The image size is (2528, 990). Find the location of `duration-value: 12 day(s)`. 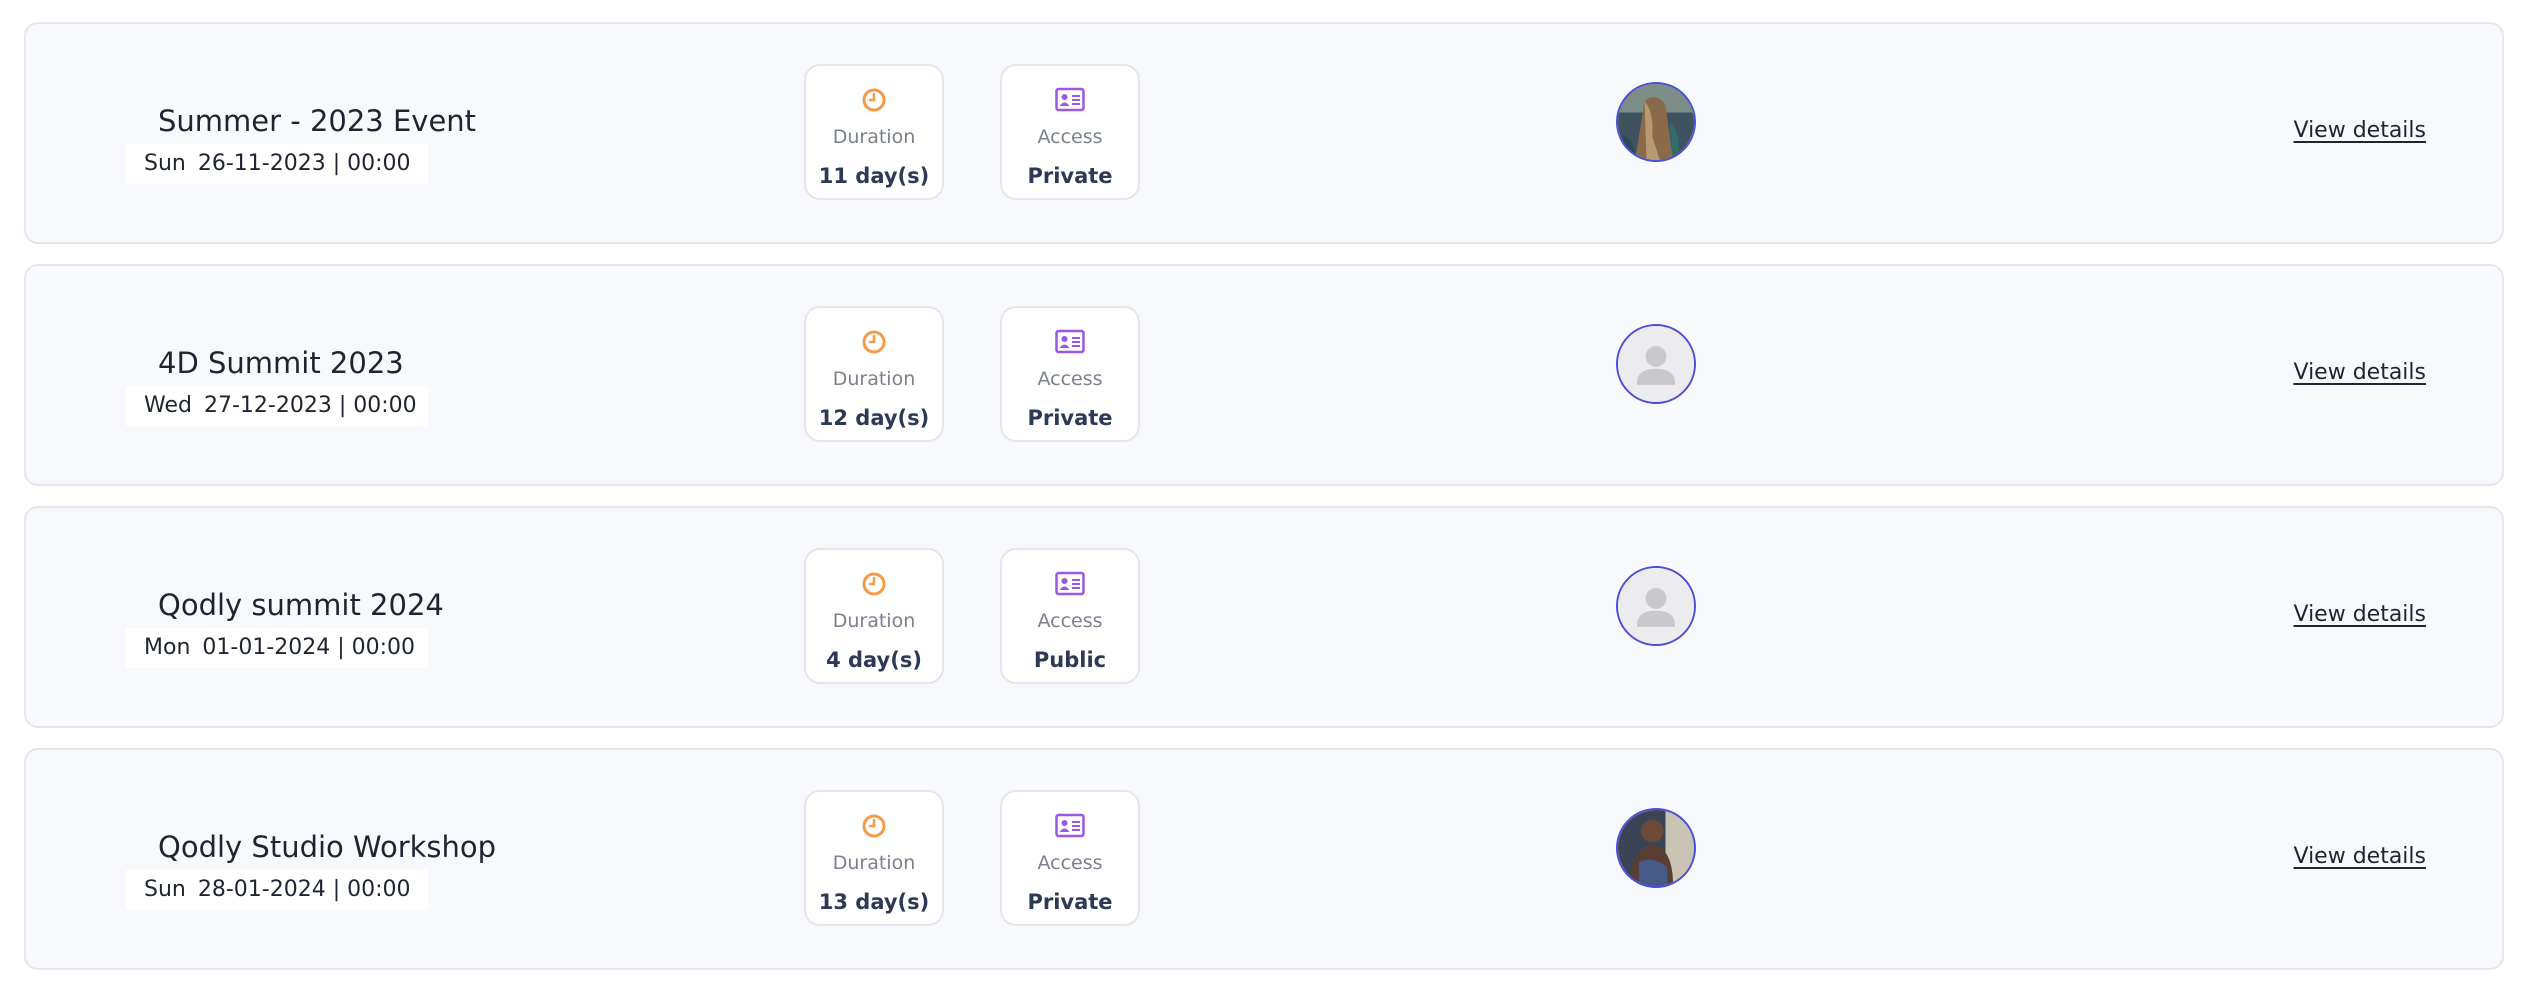

duration-value: 12 day(s) is located at coordinates (874, 418).